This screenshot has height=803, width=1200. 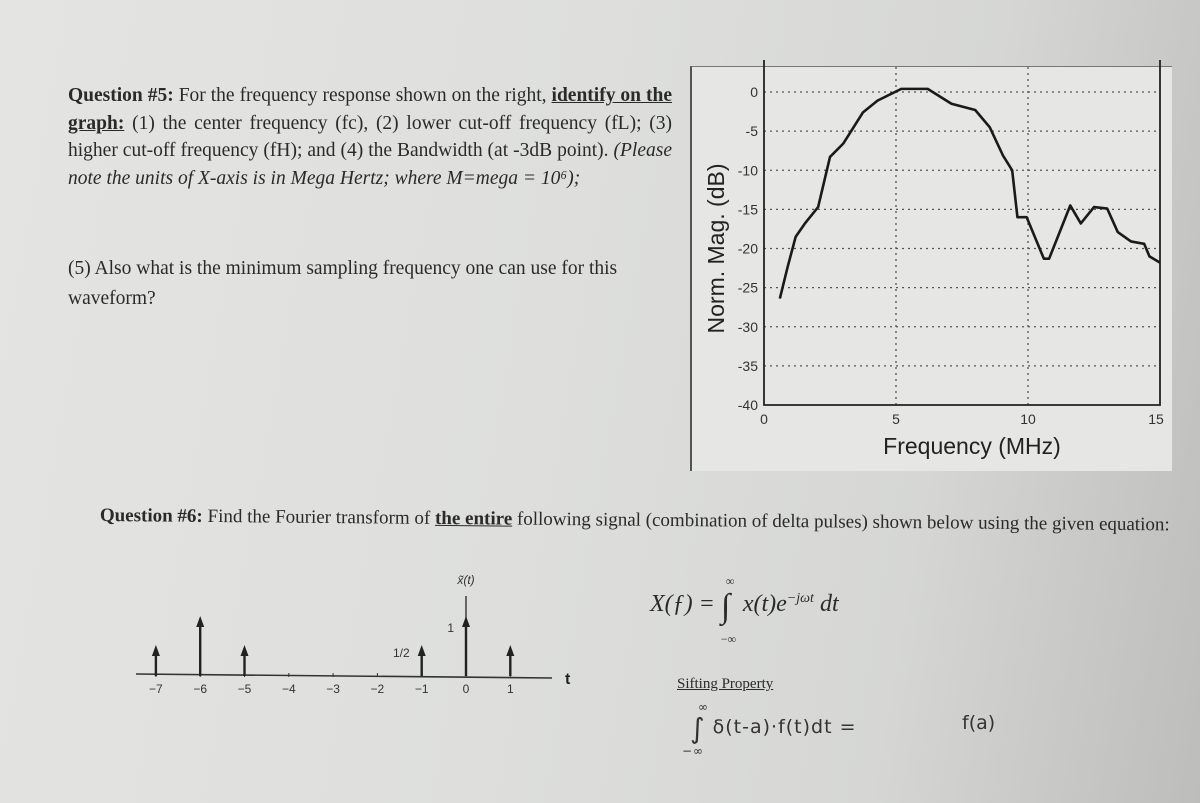 What do you see at coordinates (748, 405) in the screenshot?
I see `y-tick-label: -40` at bounding box center [748, 405].